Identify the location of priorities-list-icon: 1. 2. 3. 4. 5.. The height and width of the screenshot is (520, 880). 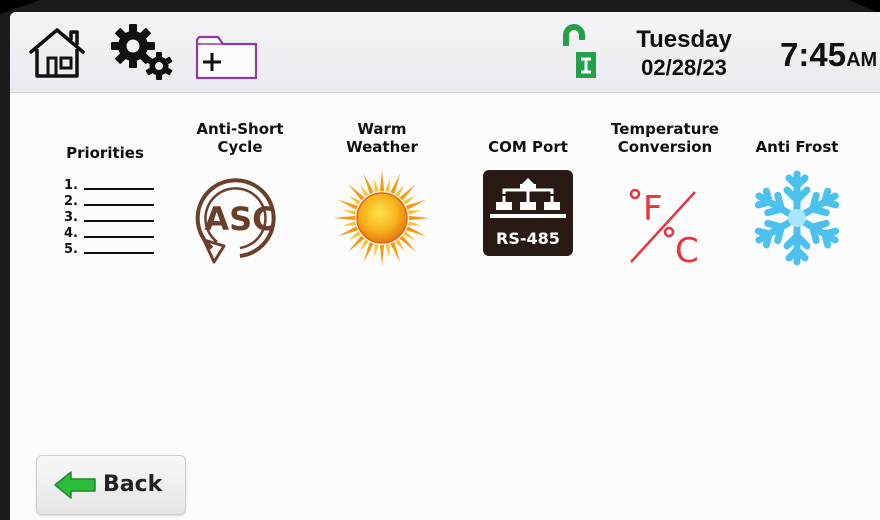
(109, 217).